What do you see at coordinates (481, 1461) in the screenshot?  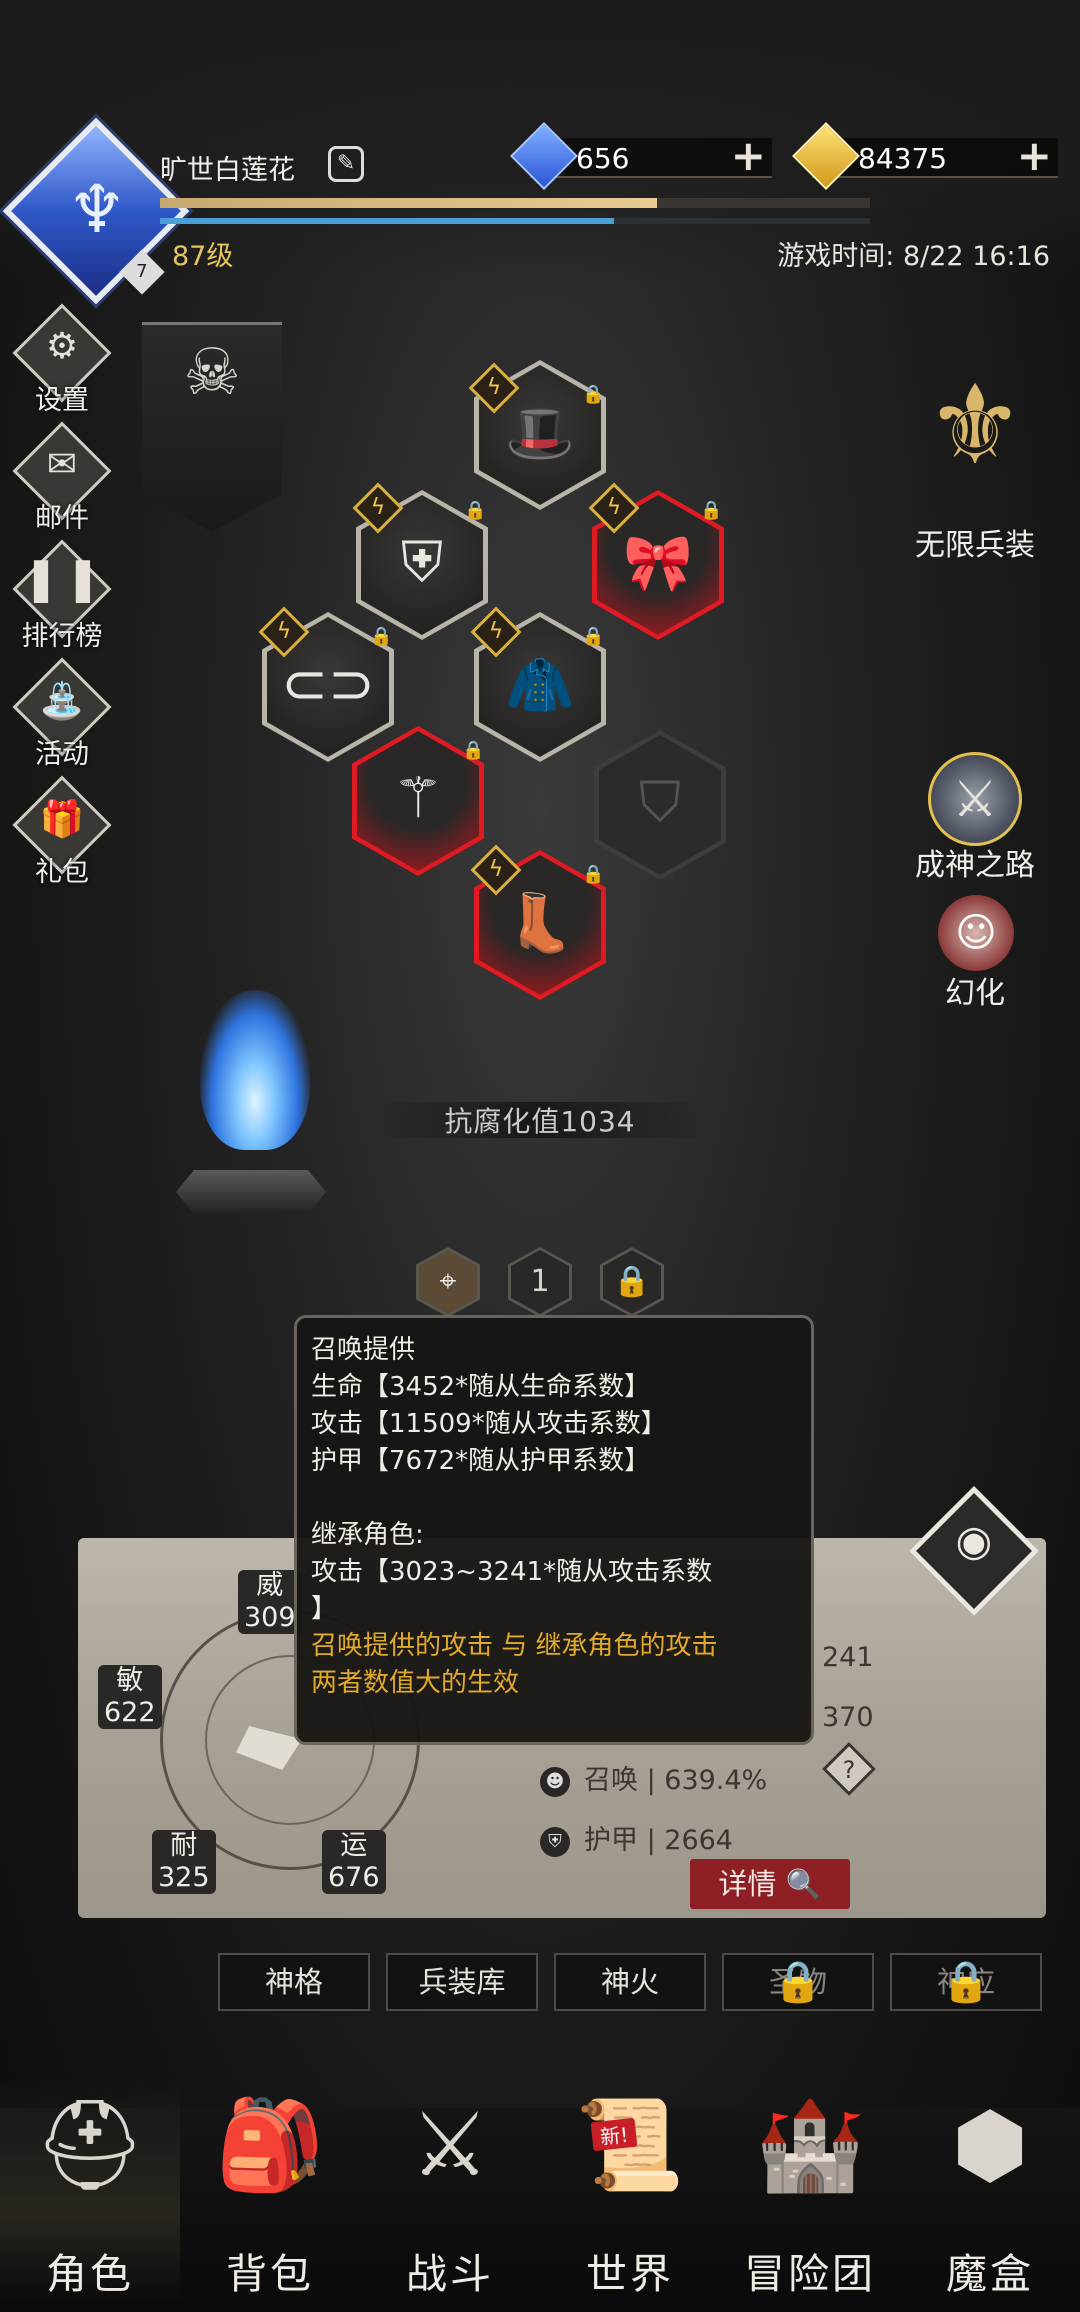 I see `tooltip-line: 护甲【7672*随从护甲系数】` at bounding box center [481, 1461].